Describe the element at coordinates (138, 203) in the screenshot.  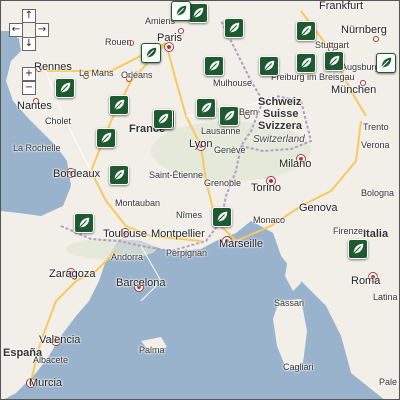
I see `city-label-montauban: Montauban` at that location.